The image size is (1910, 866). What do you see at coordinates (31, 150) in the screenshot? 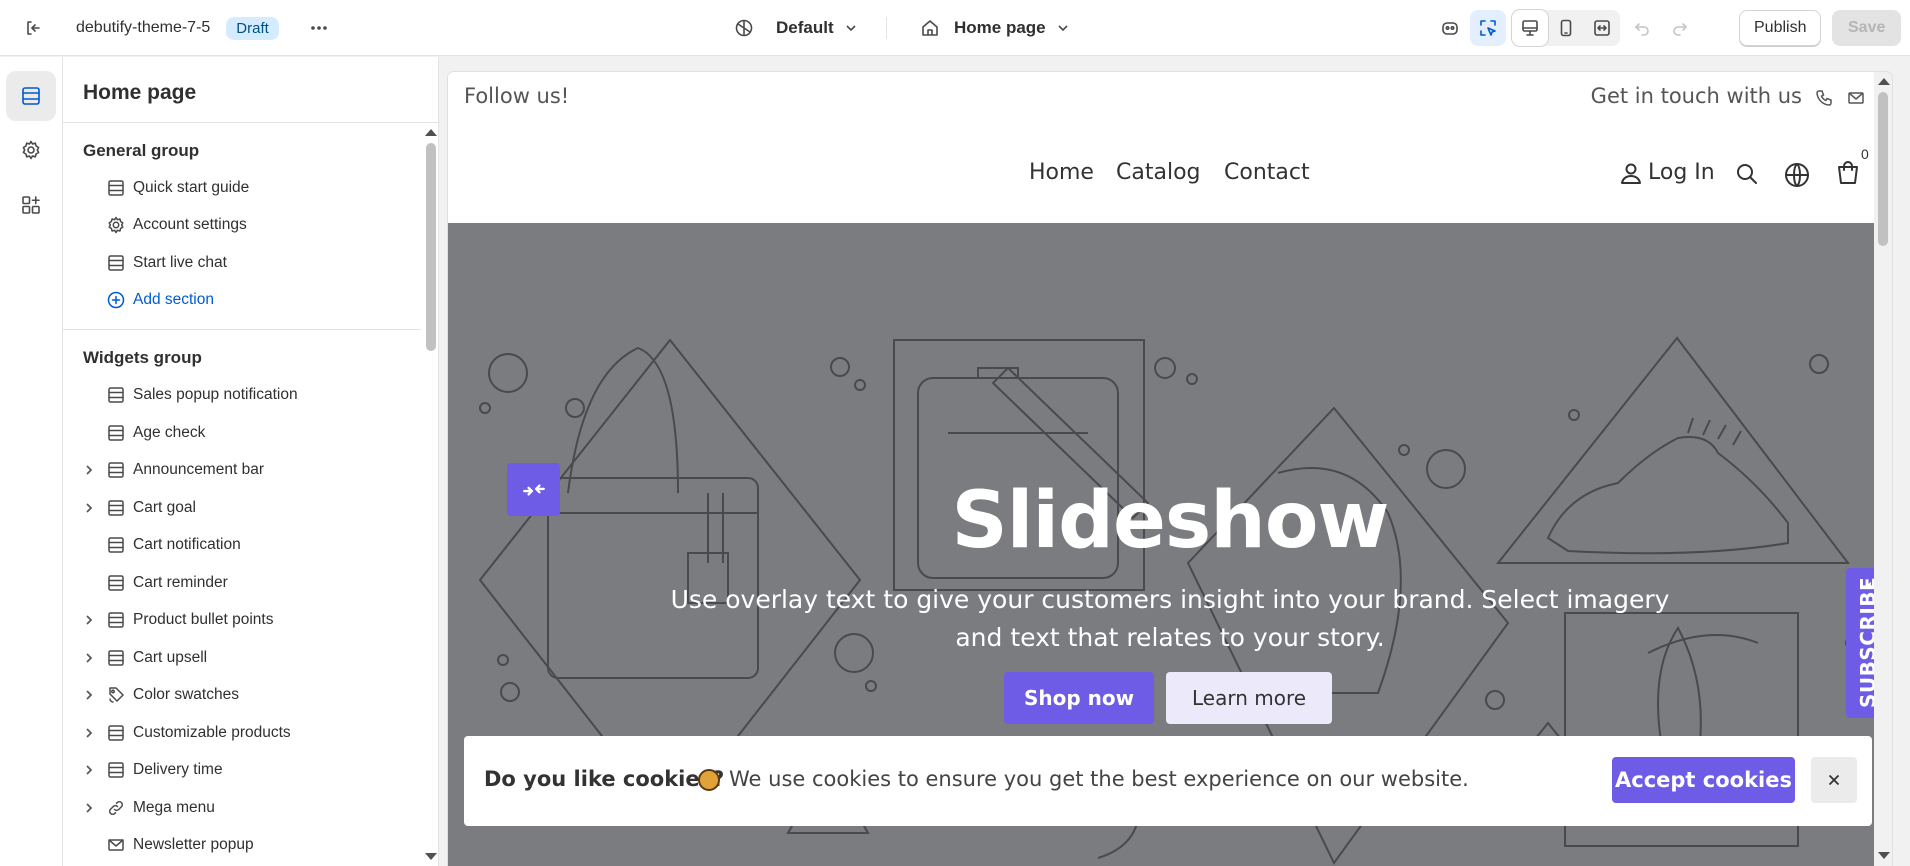
I see `theme-settings-tab` at bounding box center [31, 150].